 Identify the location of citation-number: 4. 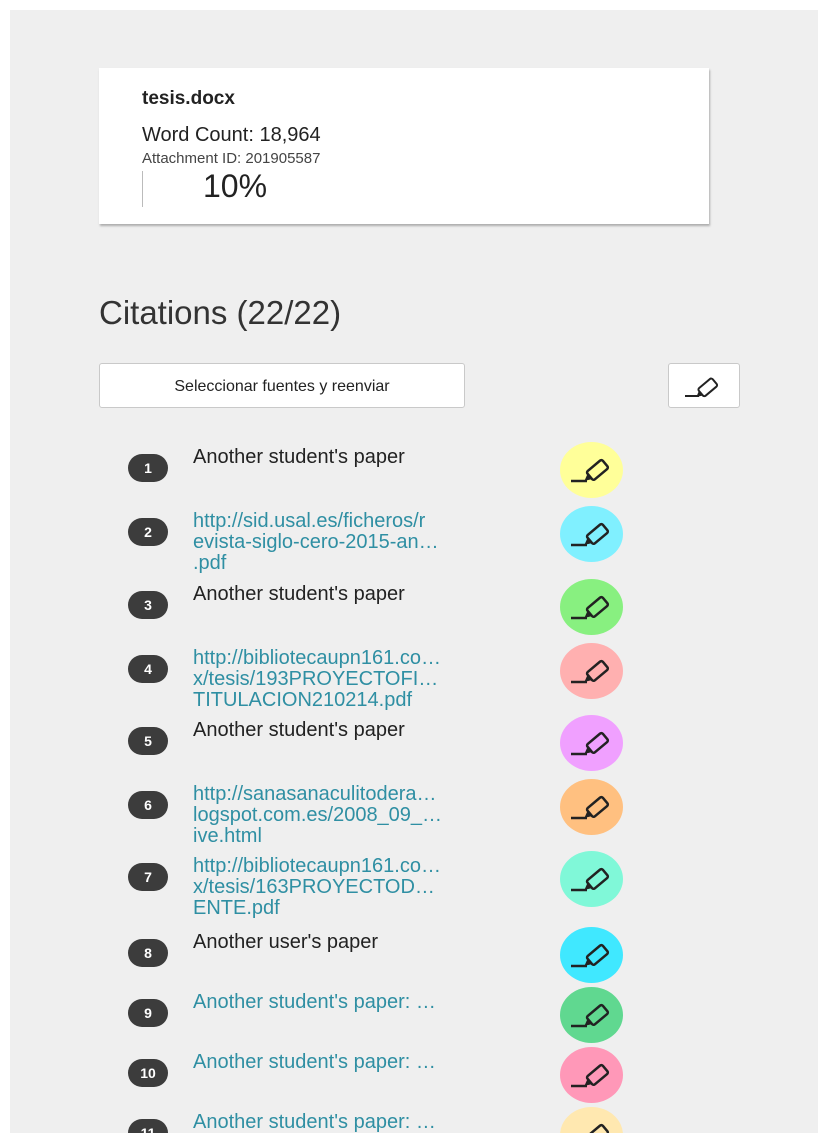
(148, 669).